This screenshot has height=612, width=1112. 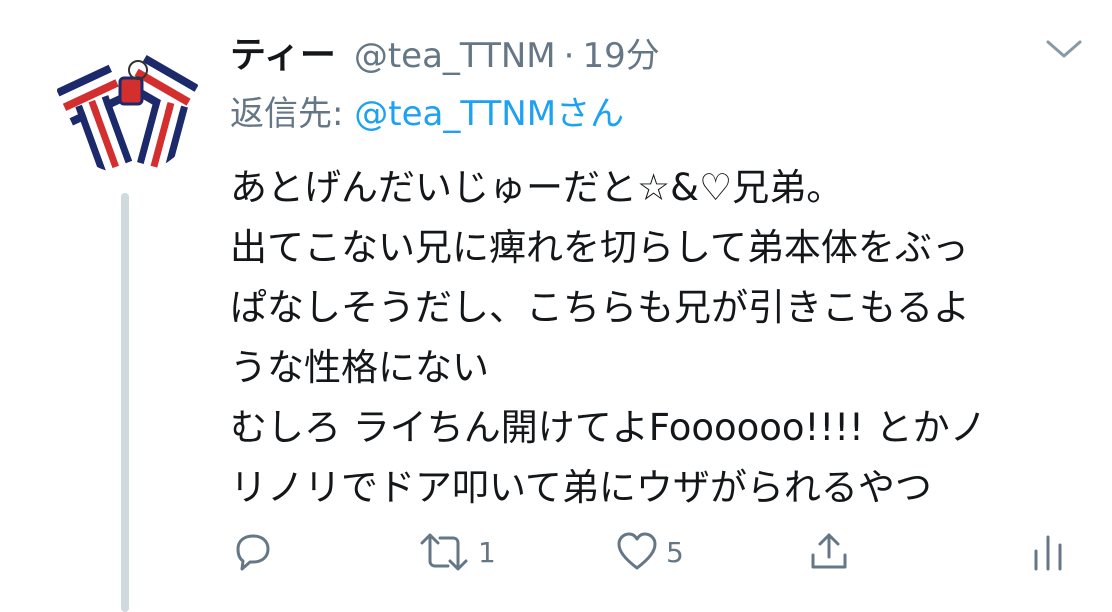 I want to click on reply-to: 返信先: @tea_TTNMさん, so click(x=427, y=110).